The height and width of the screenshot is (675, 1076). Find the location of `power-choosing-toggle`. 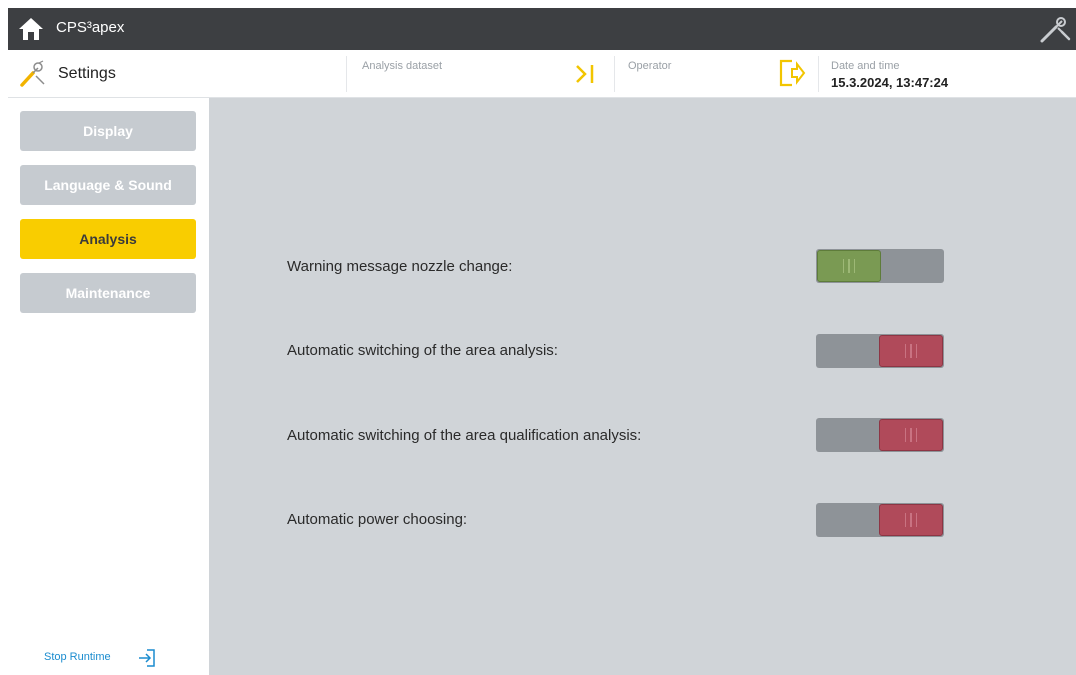

power-choosing-toggle is located at coordinates (880, 520).